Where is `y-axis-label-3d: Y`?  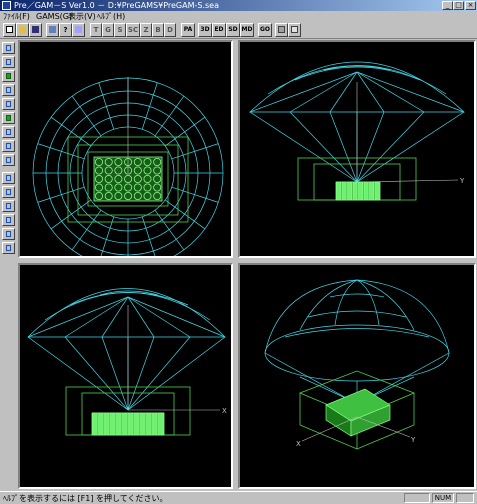
y-axis-label-3d: Y is located at coordinates (413, 440).